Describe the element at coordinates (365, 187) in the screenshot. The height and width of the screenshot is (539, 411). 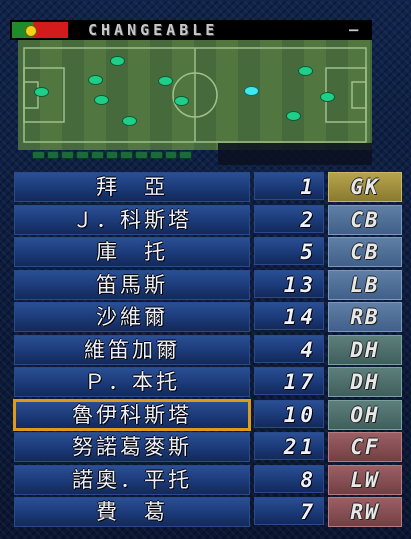
I see `player-position: GK` at that location.